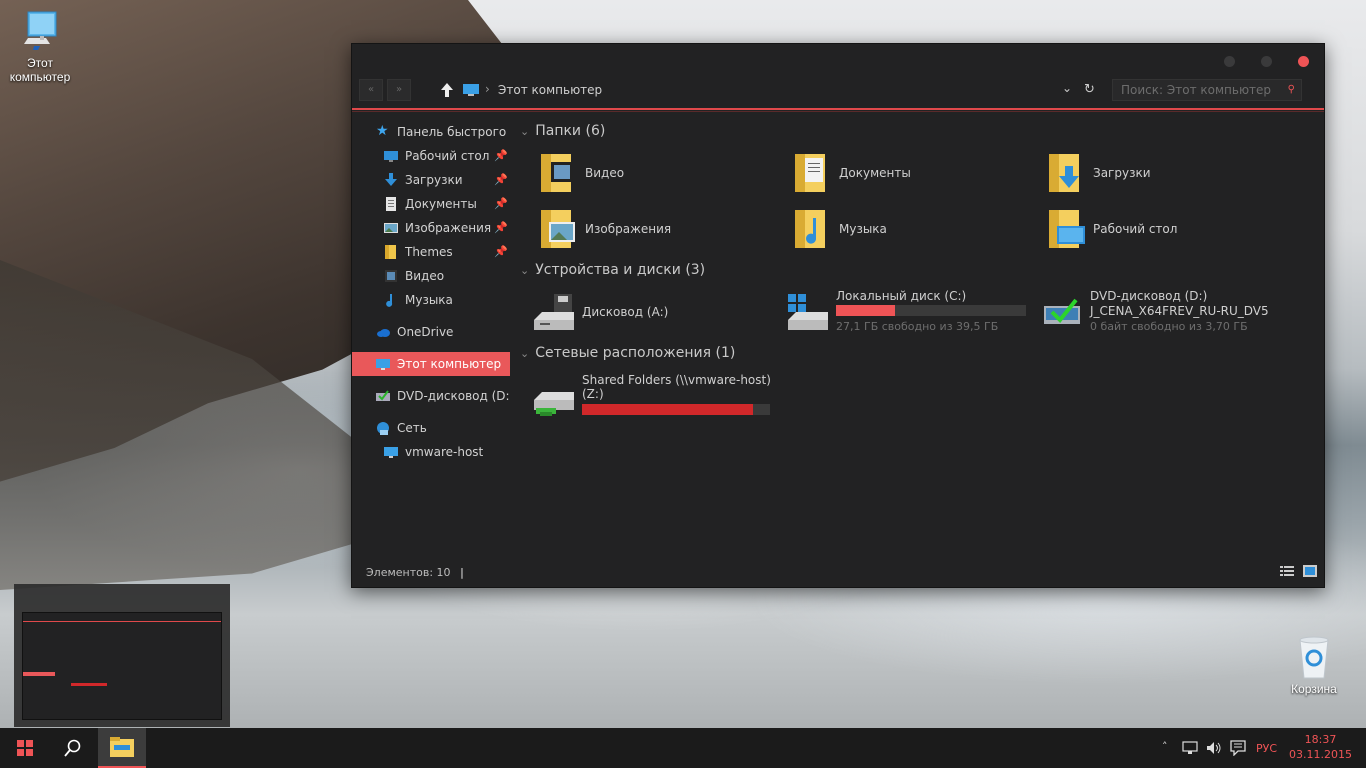 The height and width of the screenshot is (768, 1366). I want to click on start-button, so click(24, 748).